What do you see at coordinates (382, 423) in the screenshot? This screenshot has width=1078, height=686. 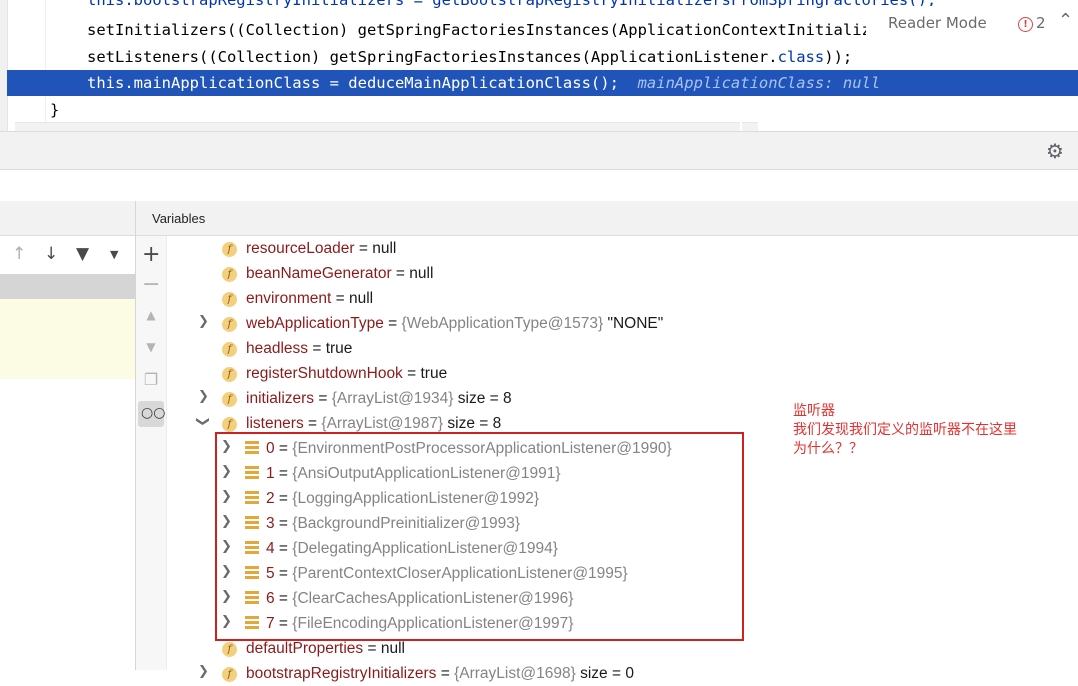 I see `var-ref: {ArrayList@1987}` at bounding box center [382, 423].